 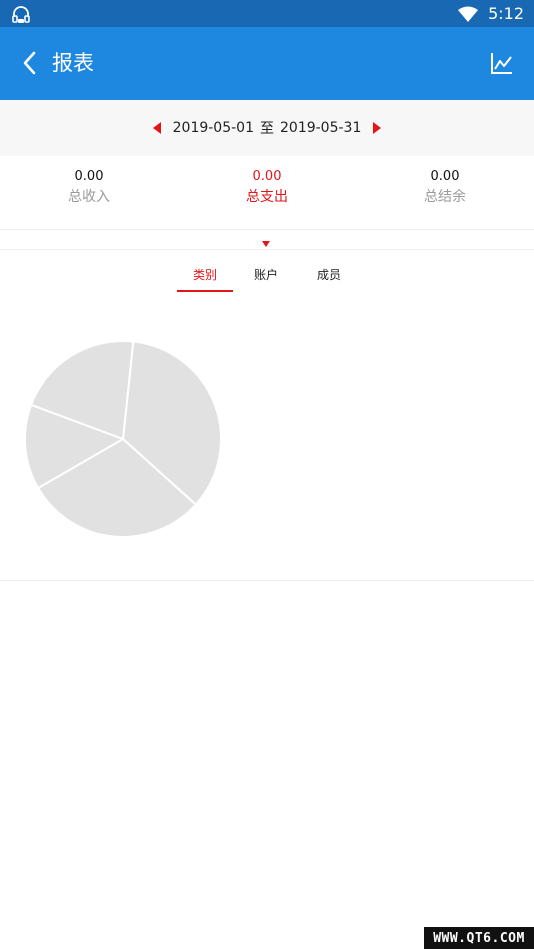 I want to click on tab-member: 成员, so click(x=329, y=275).